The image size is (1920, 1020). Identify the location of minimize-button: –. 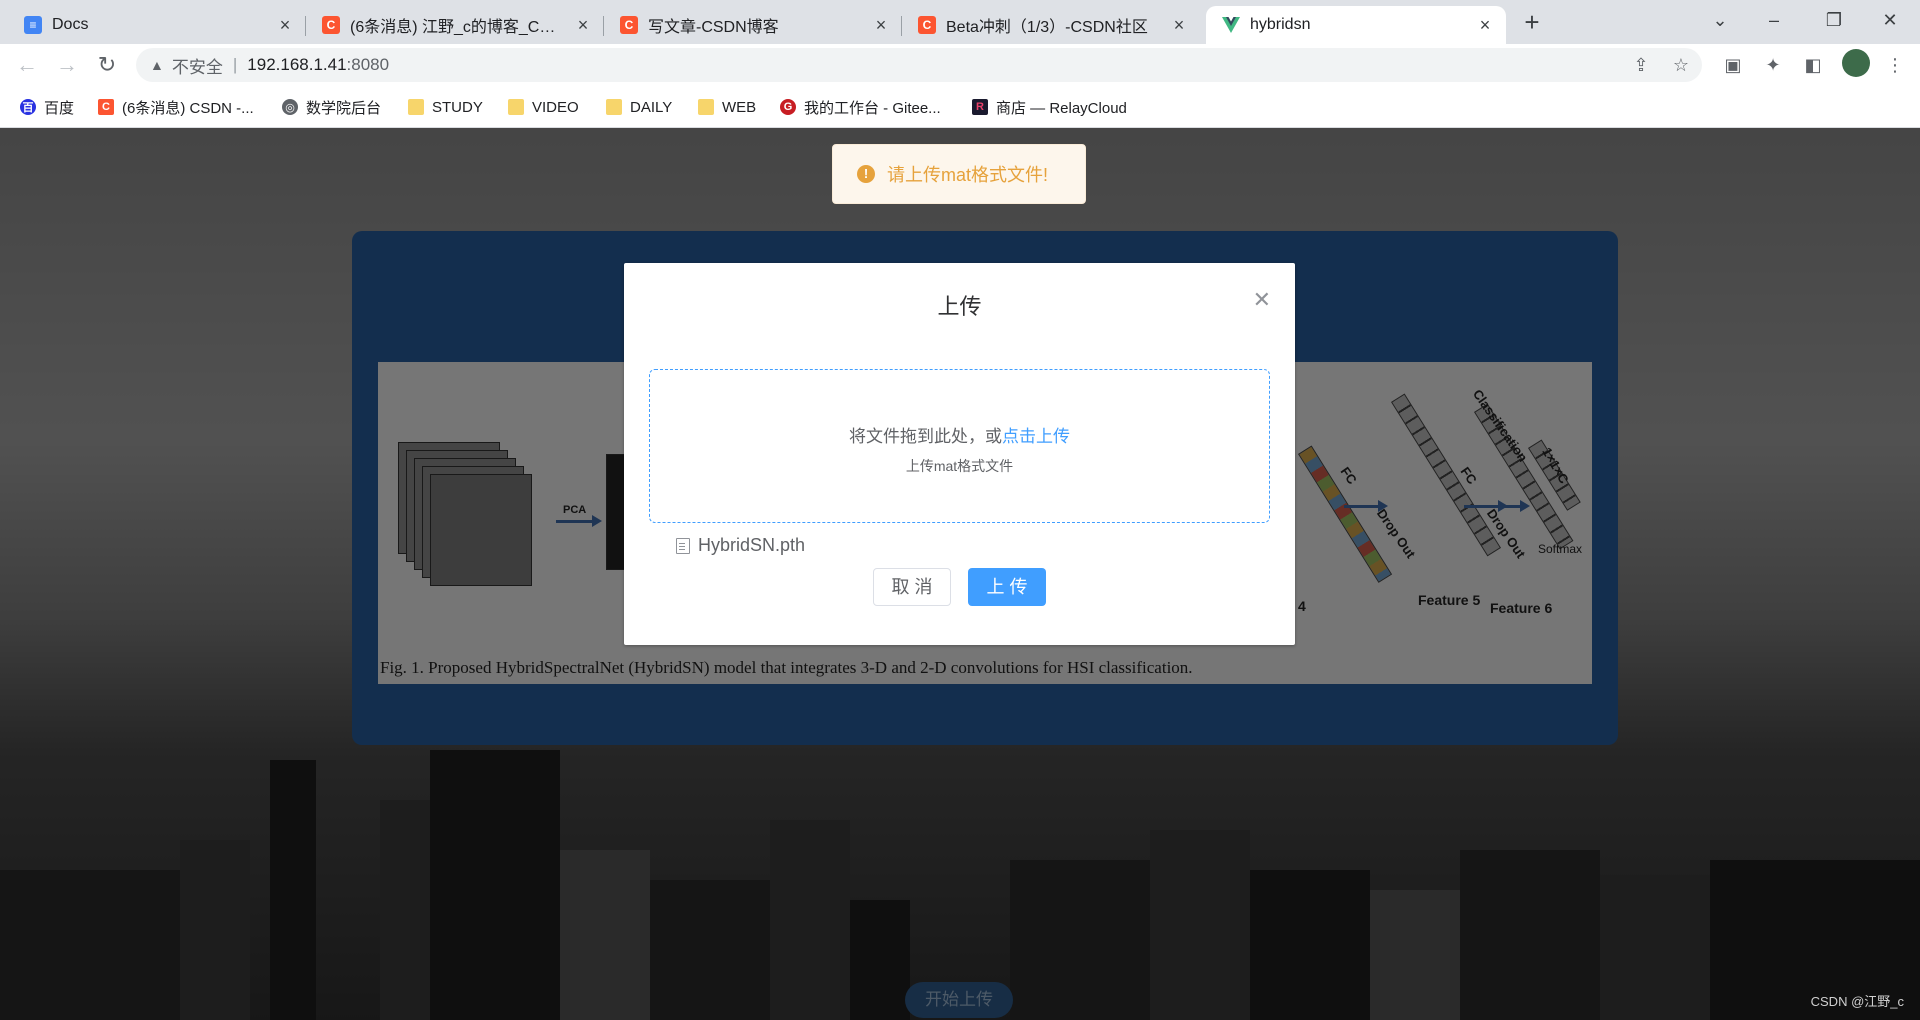
(1774, 20).